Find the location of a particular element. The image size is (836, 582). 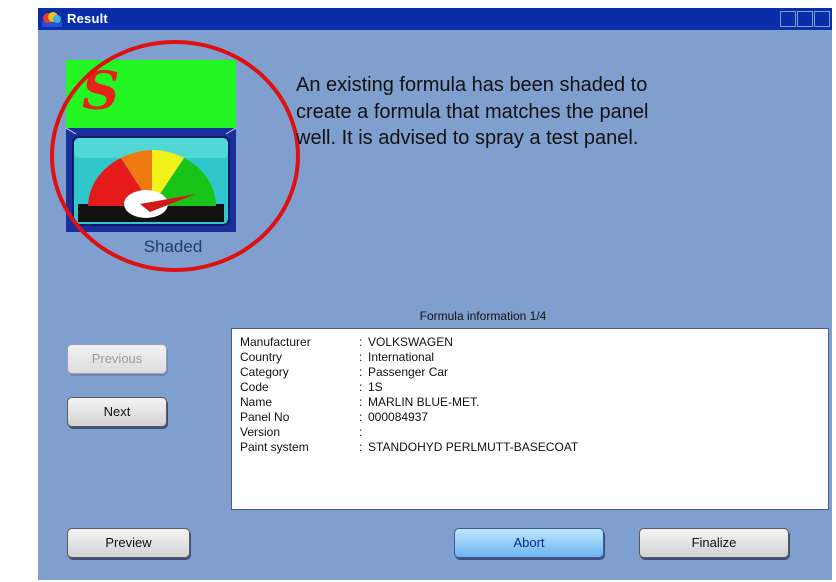

info-key: Version is located at coordinates (260, 432).